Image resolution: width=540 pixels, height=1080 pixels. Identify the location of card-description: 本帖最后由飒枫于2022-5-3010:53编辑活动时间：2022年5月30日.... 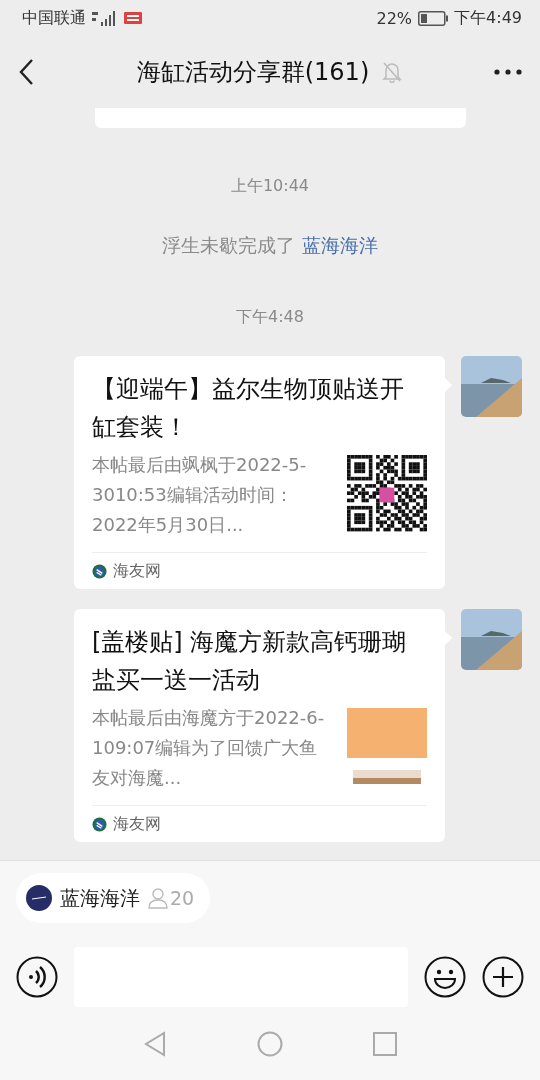
(200, 495).